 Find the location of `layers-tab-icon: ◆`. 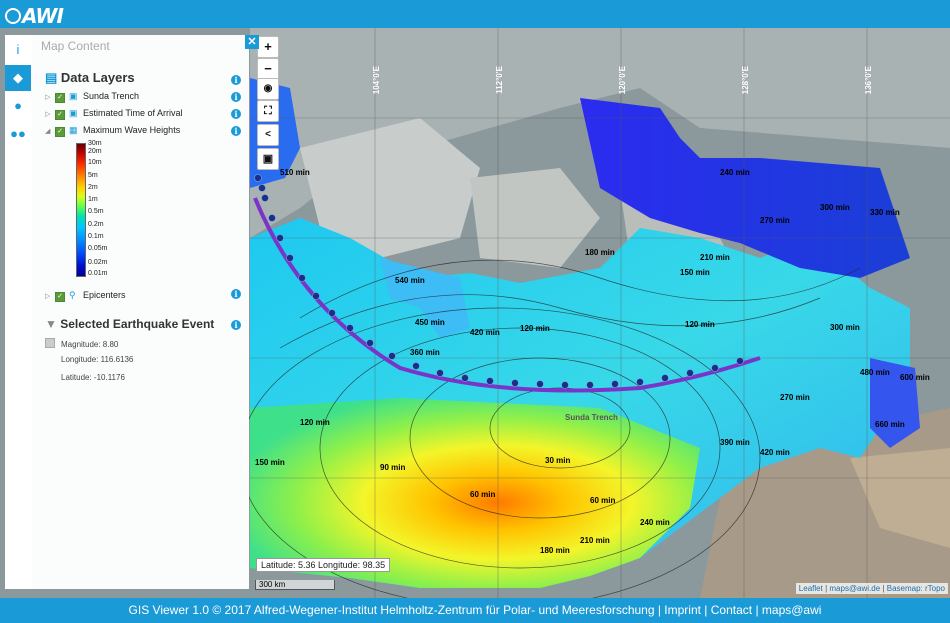

layers-tab-icon: ◆ is located at coordinates (18, 78).